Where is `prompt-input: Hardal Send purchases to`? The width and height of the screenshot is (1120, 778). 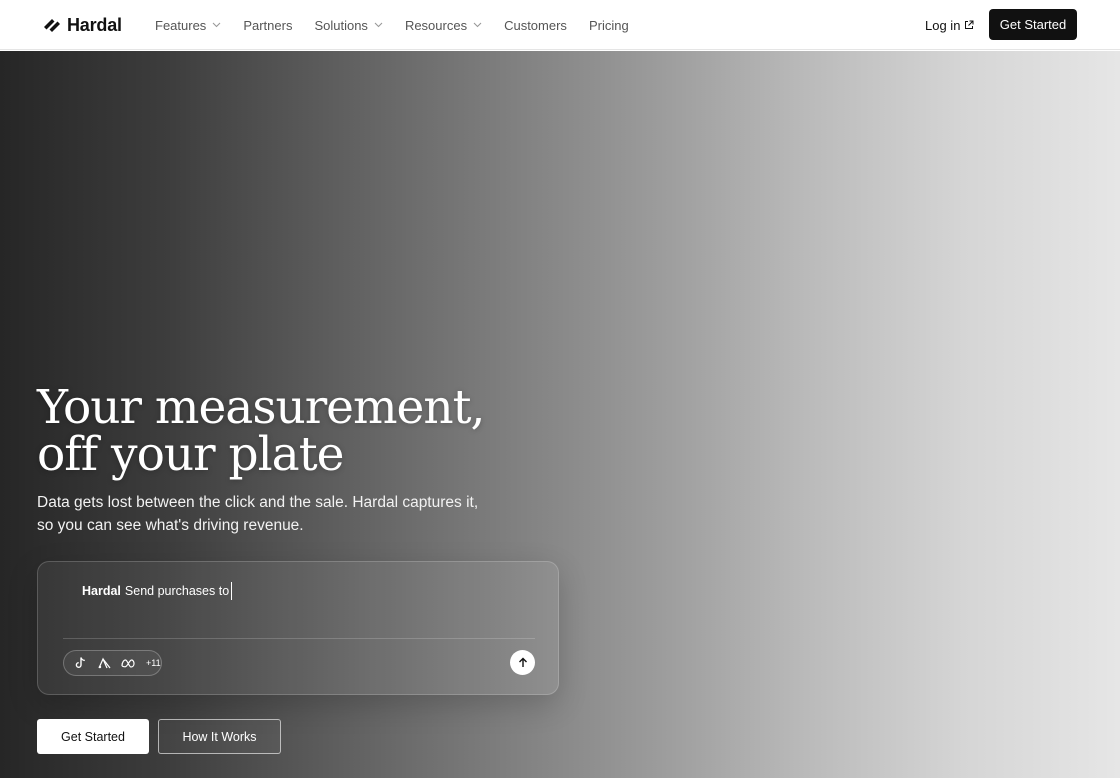 prompt-input: Hardal Send purchases to is located at coordinates (157, 591).